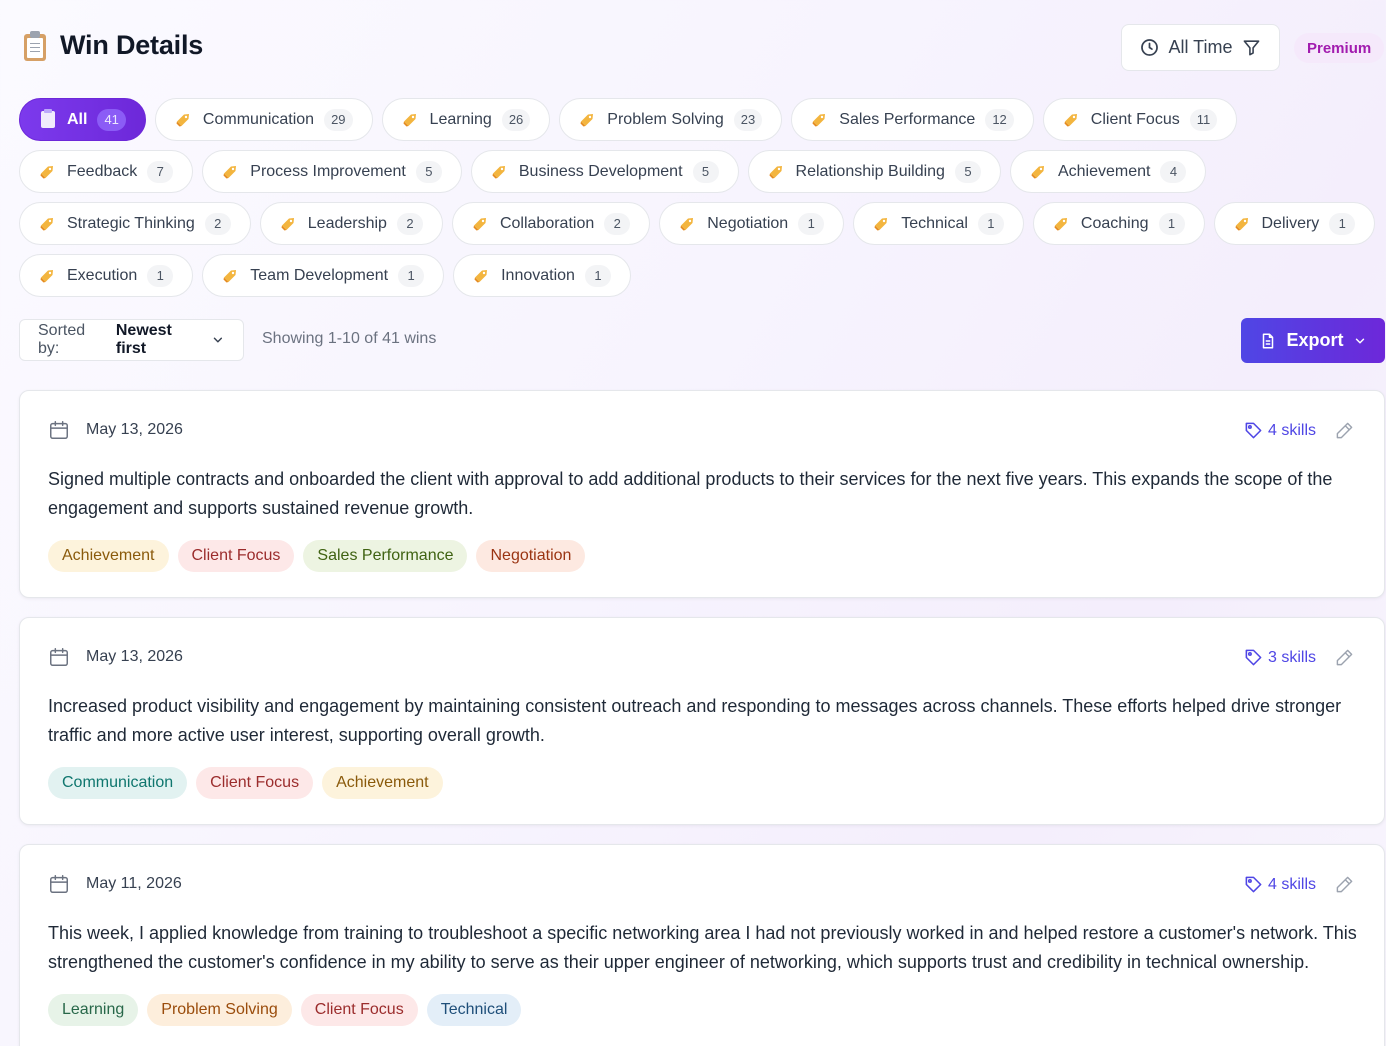 Image resolution: width=1386 pixels, height=1046 pixels. Describe the element at coordinates (999, 119) in the screenshot. I see `category-chip-count: 12` at that location.